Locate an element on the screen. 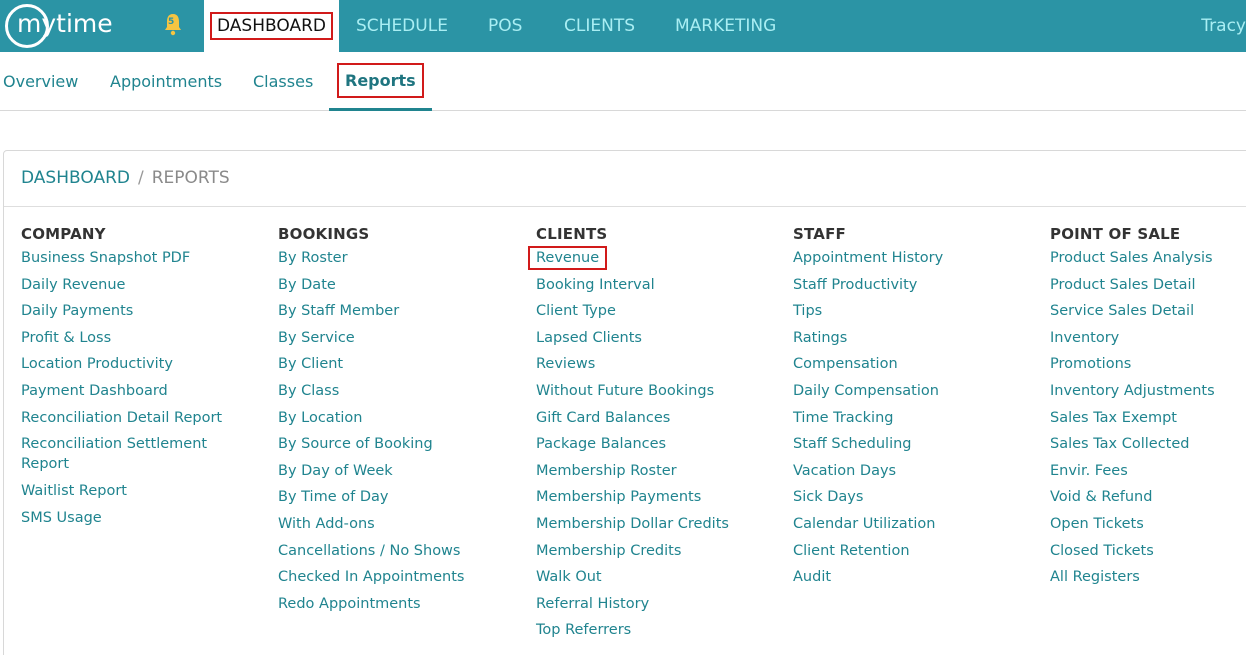 The height and width of the screenshot is (655, 1246). report-link: All Registers is located at coordinates (1148, 577).